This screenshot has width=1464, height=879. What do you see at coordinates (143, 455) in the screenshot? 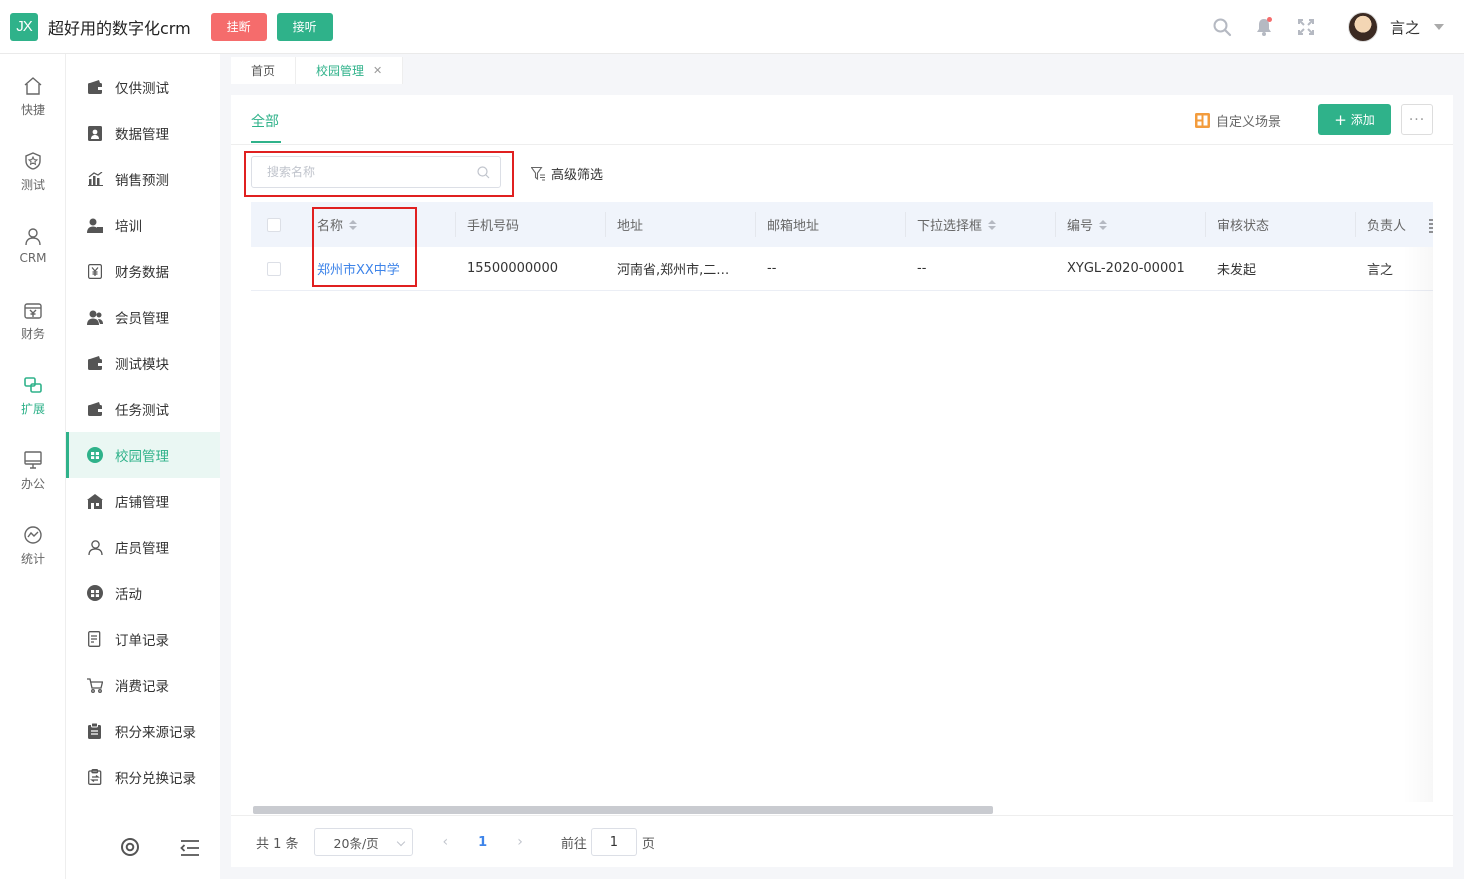
I see `submenu-item-campus-management: 校园管理` at bounding box center [143, 455].